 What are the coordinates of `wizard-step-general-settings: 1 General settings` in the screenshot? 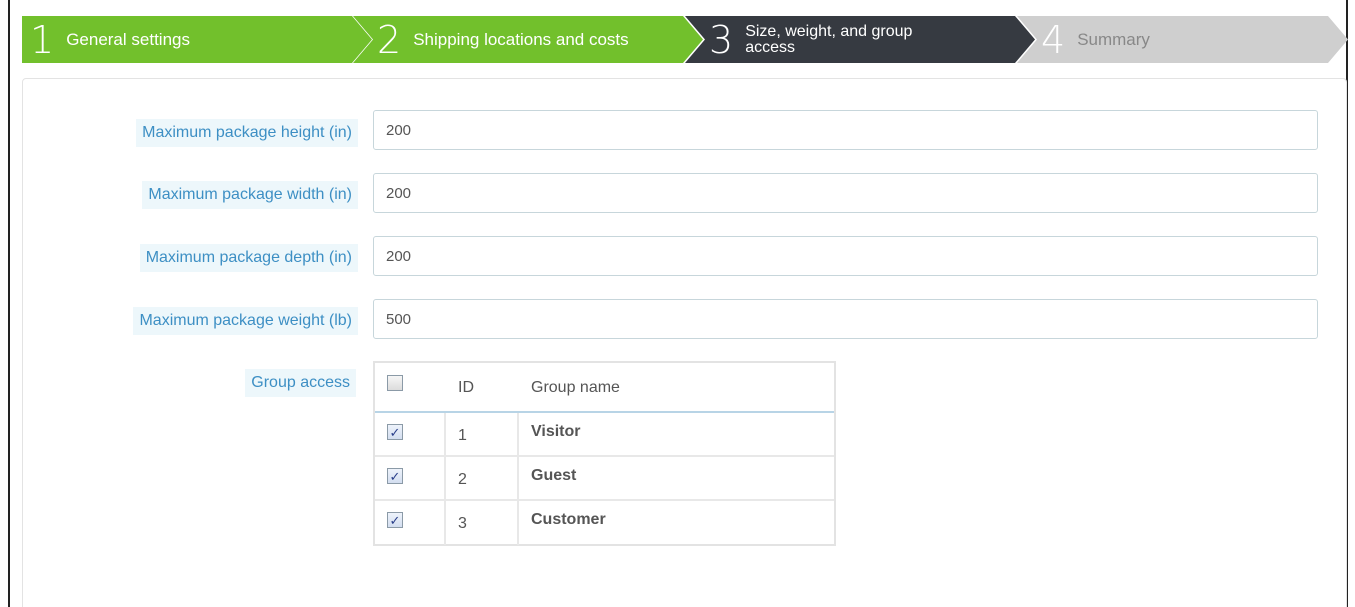 It's located at (197, 39).